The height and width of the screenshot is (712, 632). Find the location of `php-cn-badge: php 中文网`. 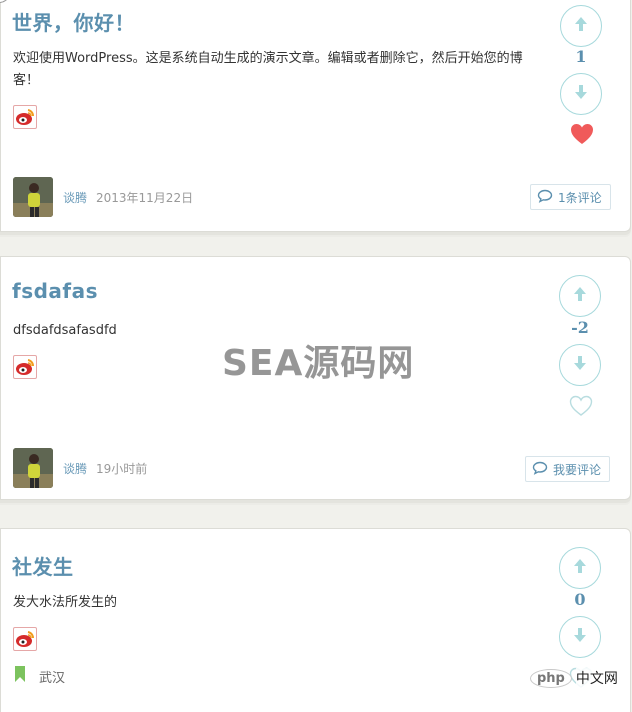

php-cn-badge: php 中文网 is located at coordinates (574, 678).